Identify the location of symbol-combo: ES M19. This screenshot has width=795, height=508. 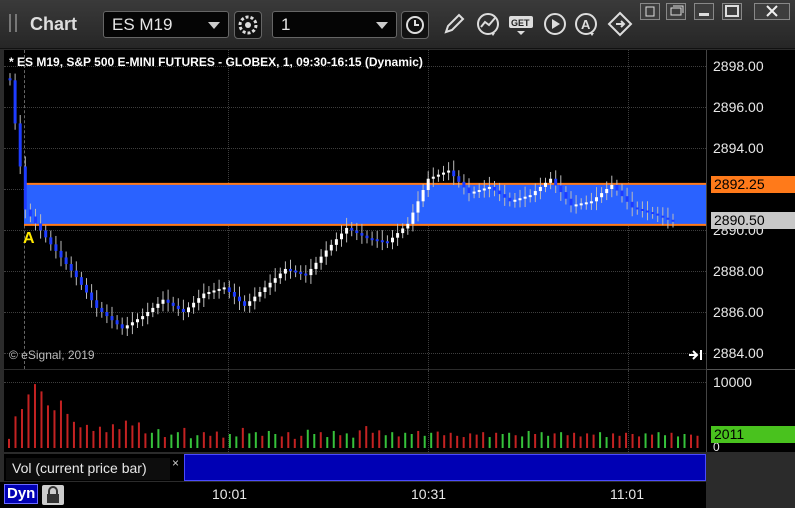
(166, 24).